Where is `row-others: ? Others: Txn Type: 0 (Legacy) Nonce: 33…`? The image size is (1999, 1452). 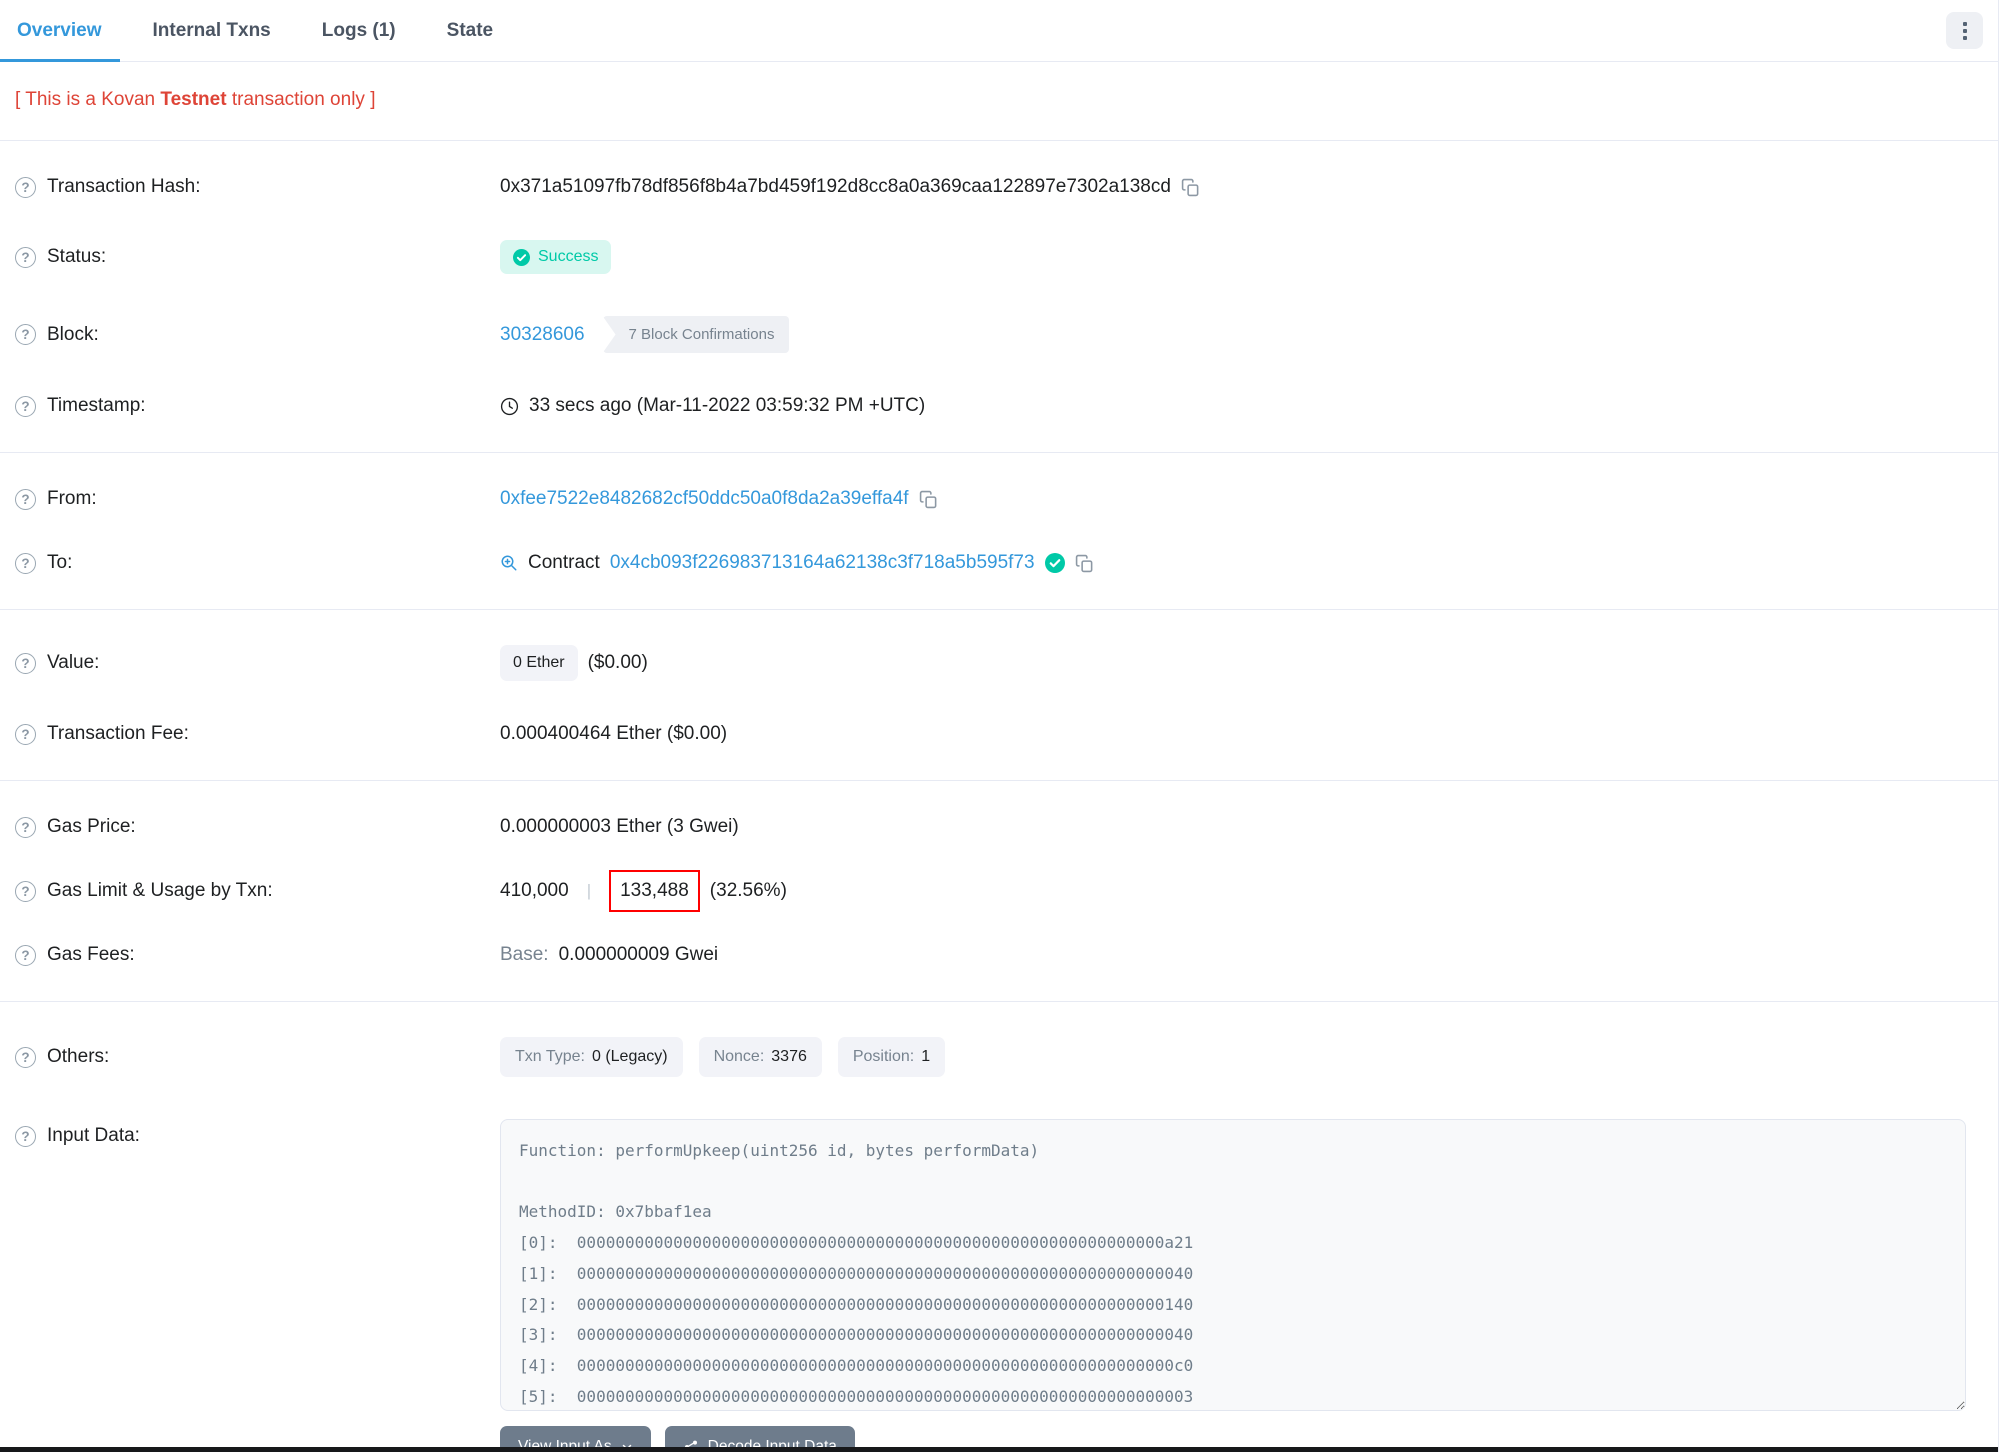 row-others: ? Others: Txn Type: 0 (Legacy) Nonce: 33… is located at coordinates (999, 1057).